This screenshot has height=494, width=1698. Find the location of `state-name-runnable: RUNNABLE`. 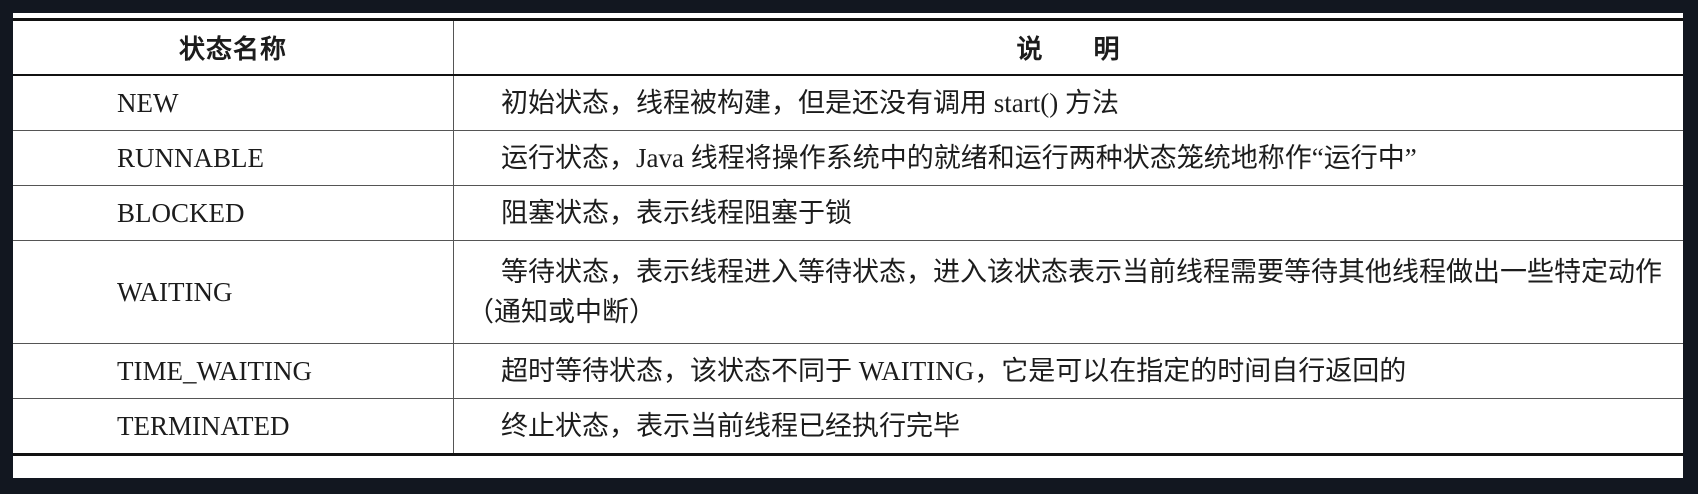

state-name-runnable: RUNNABLE is located at coordinates (233, 158).